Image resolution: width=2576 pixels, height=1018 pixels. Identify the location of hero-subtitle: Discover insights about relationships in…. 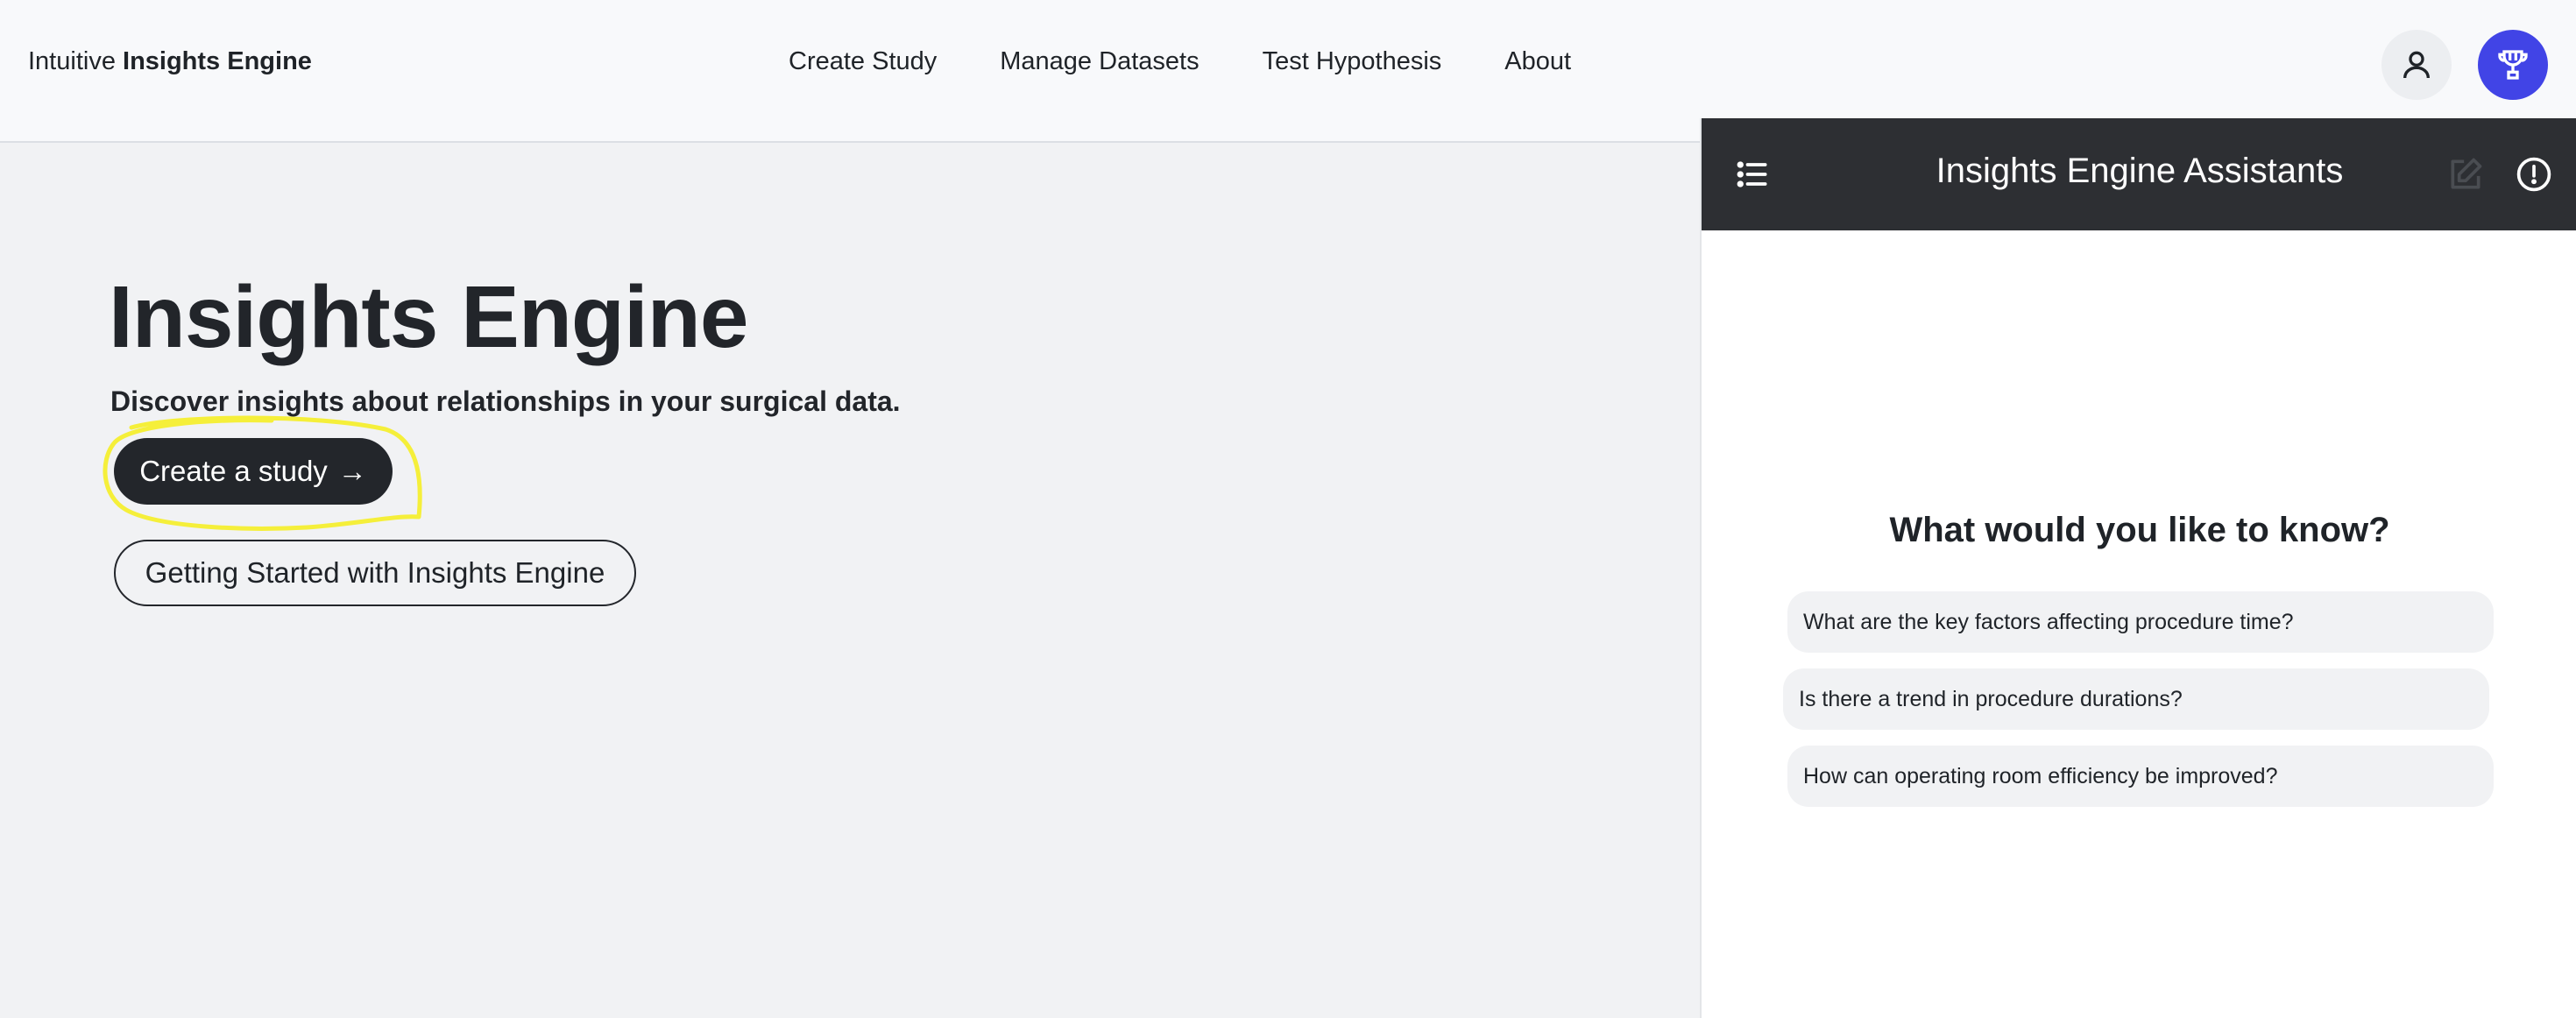
(505, 401).